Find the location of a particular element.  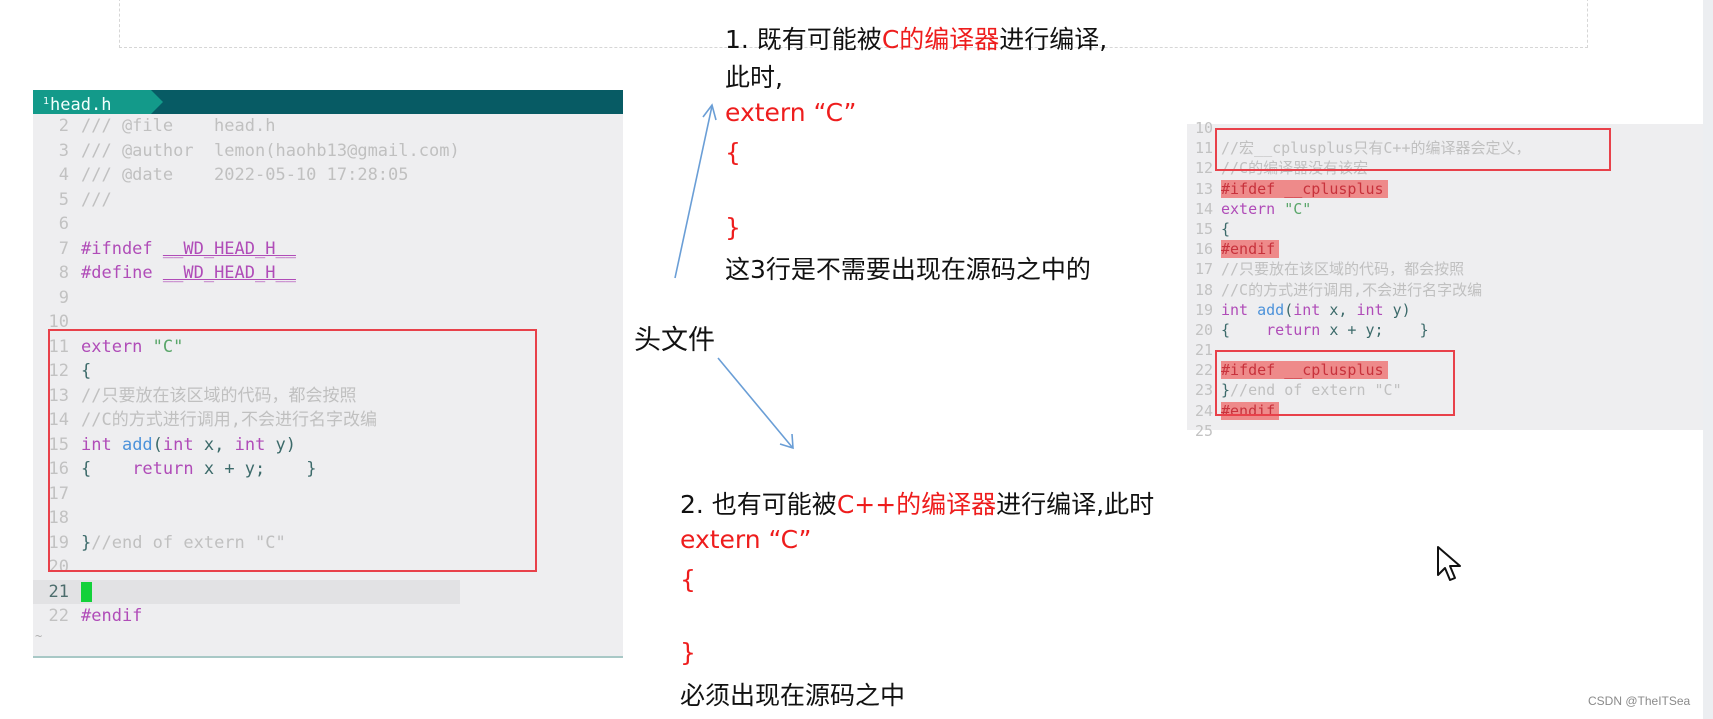

code-token-kw: return is located at coordinates (1298, 329).